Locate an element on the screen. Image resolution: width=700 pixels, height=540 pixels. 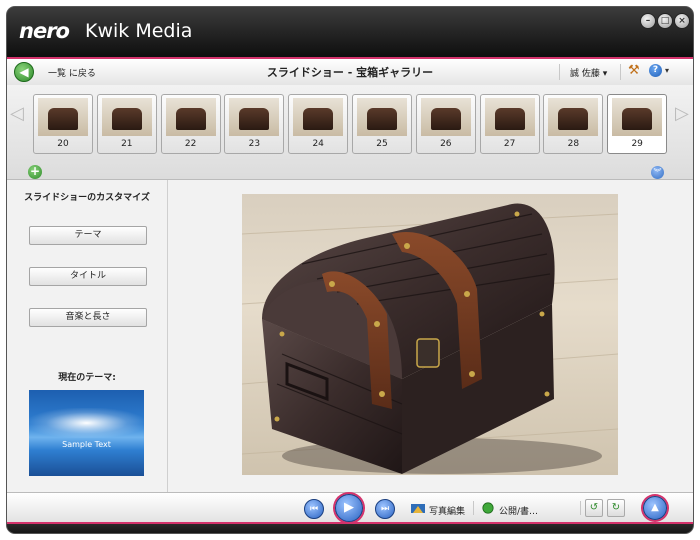
theme-preview: Sample Text is located at coordinates (86, 433).